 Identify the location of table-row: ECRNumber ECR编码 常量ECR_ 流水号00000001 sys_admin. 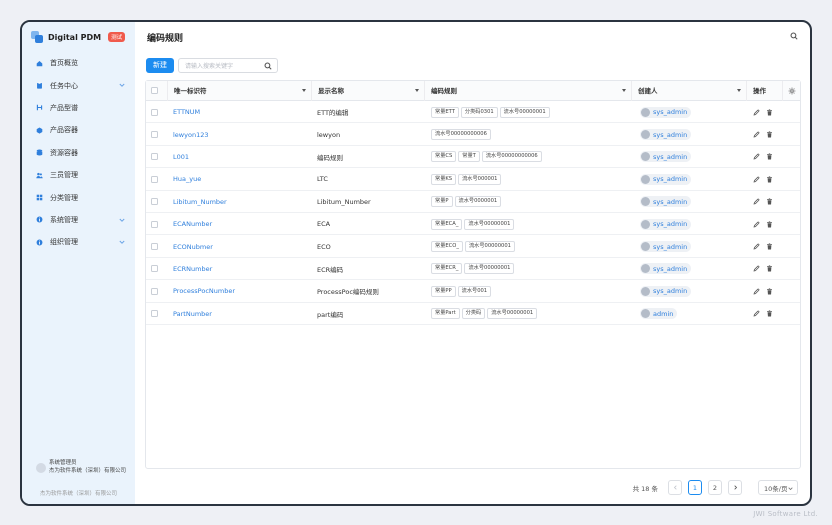
(473, 269).